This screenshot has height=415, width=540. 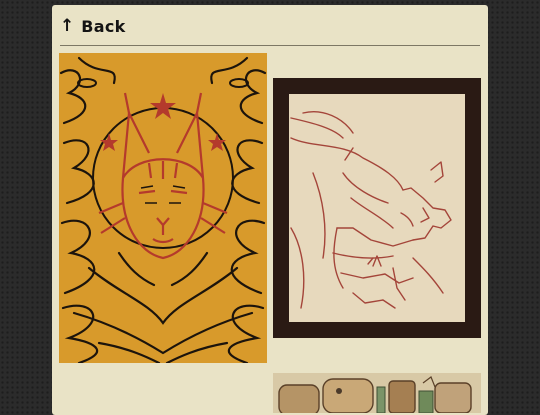 I want to click on back-button: ↑ Back, so click(x=93, y=26).